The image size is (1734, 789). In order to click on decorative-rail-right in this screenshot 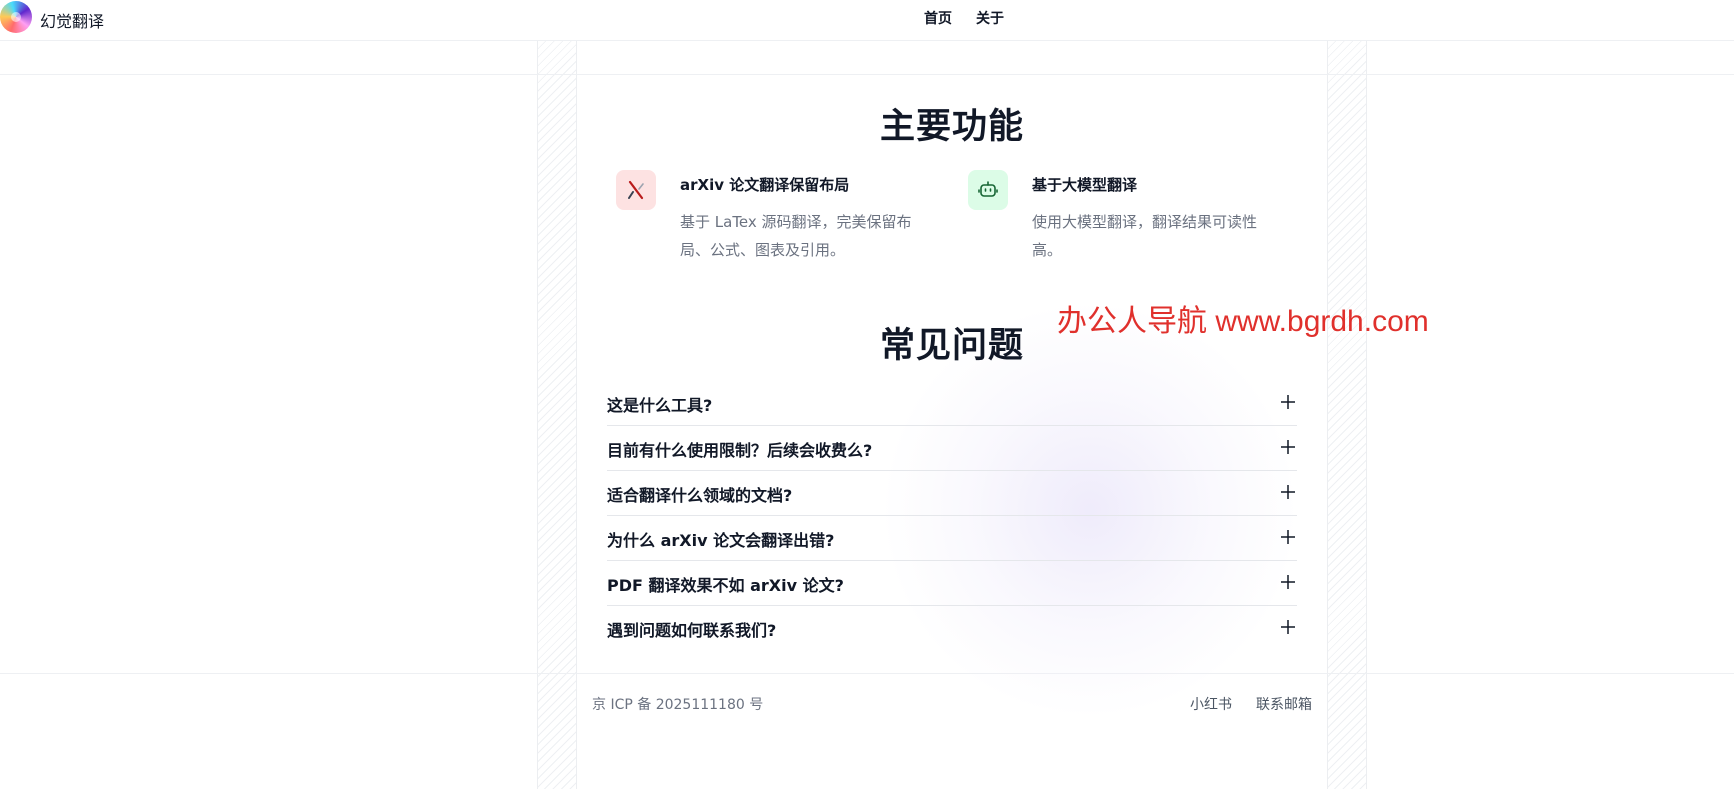, I will do `click(1347, 415)`.